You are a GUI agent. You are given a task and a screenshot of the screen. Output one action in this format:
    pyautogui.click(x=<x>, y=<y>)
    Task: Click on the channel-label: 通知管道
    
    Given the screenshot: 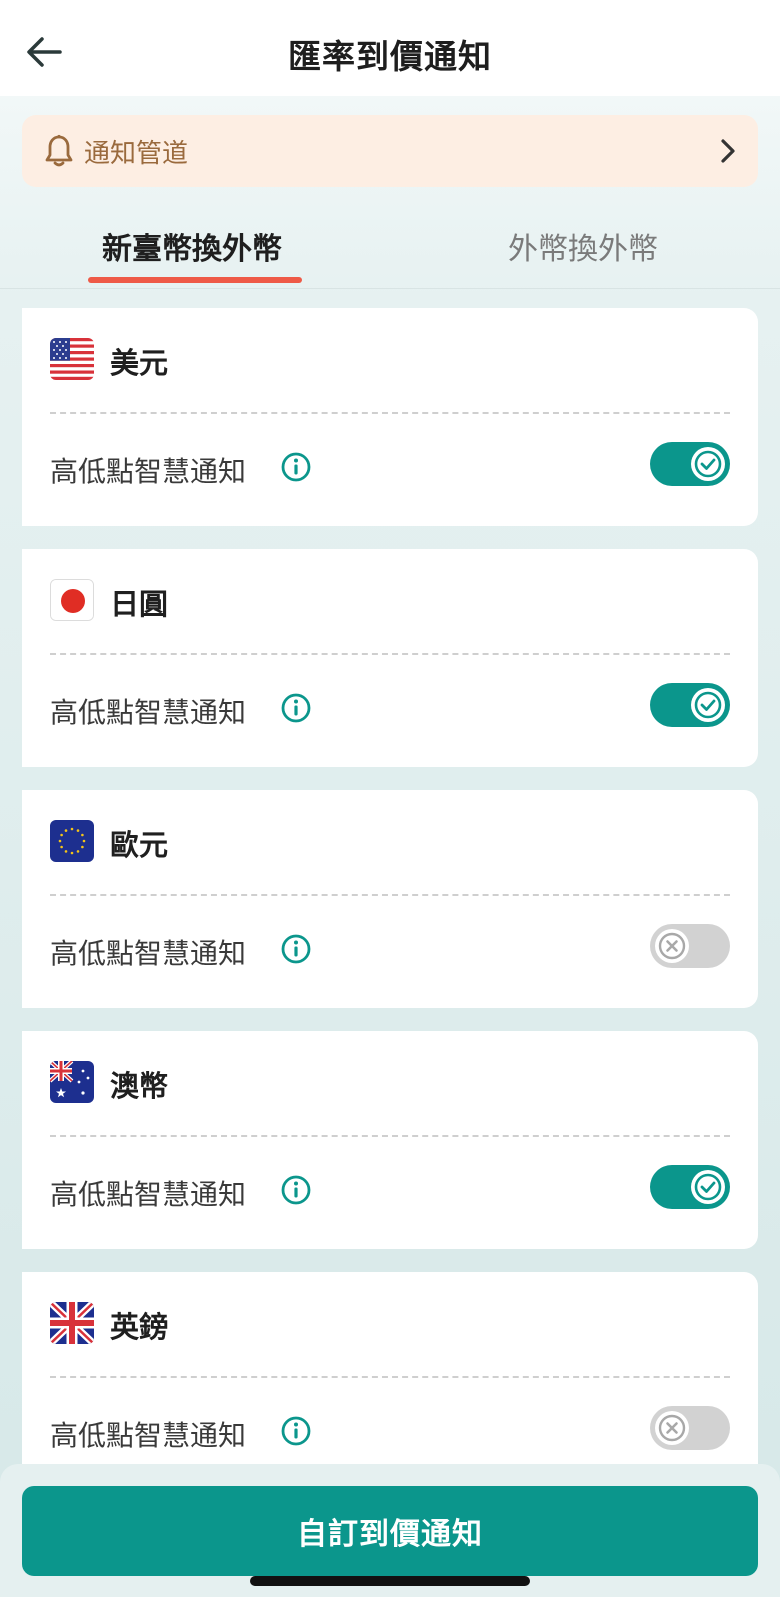 What is the action you would take?
    pyautogui.click(x=136, y=153)
    